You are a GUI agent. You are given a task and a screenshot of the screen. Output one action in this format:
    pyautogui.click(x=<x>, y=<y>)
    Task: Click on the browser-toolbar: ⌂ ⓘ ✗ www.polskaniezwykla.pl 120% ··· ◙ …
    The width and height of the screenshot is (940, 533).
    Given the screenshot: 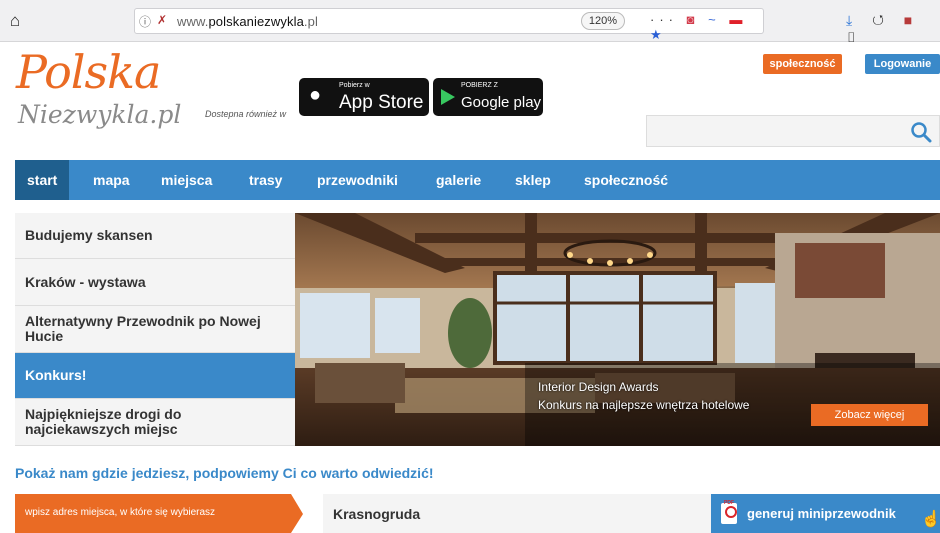 What is the action you would take?
    pyautogui.click(x=470, y=22)
    